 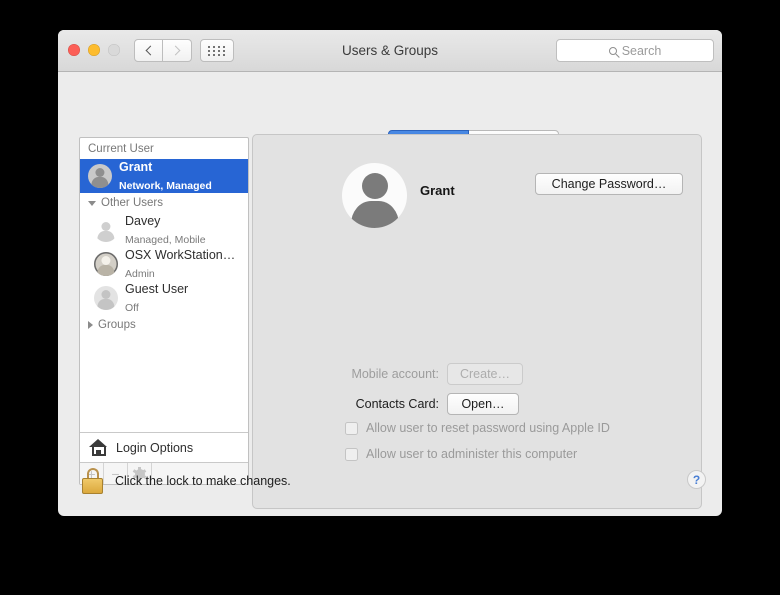 What do you see at coordinates (117, 325) in the screenshot?
I see `groups-label: Groups` at bounding box center [117, 325].